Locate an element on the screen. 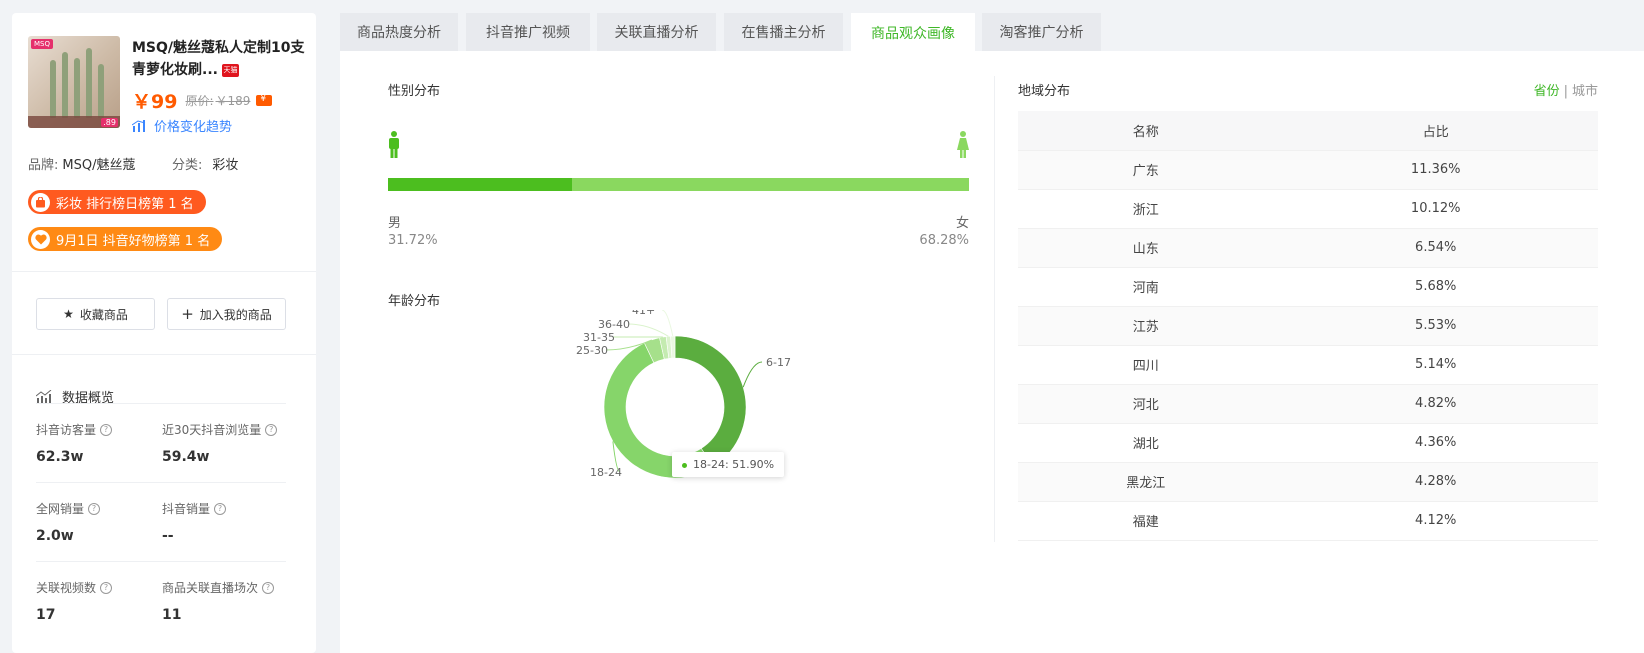  region-section-title: 地域分布 is located at coordinates (1044, 91).